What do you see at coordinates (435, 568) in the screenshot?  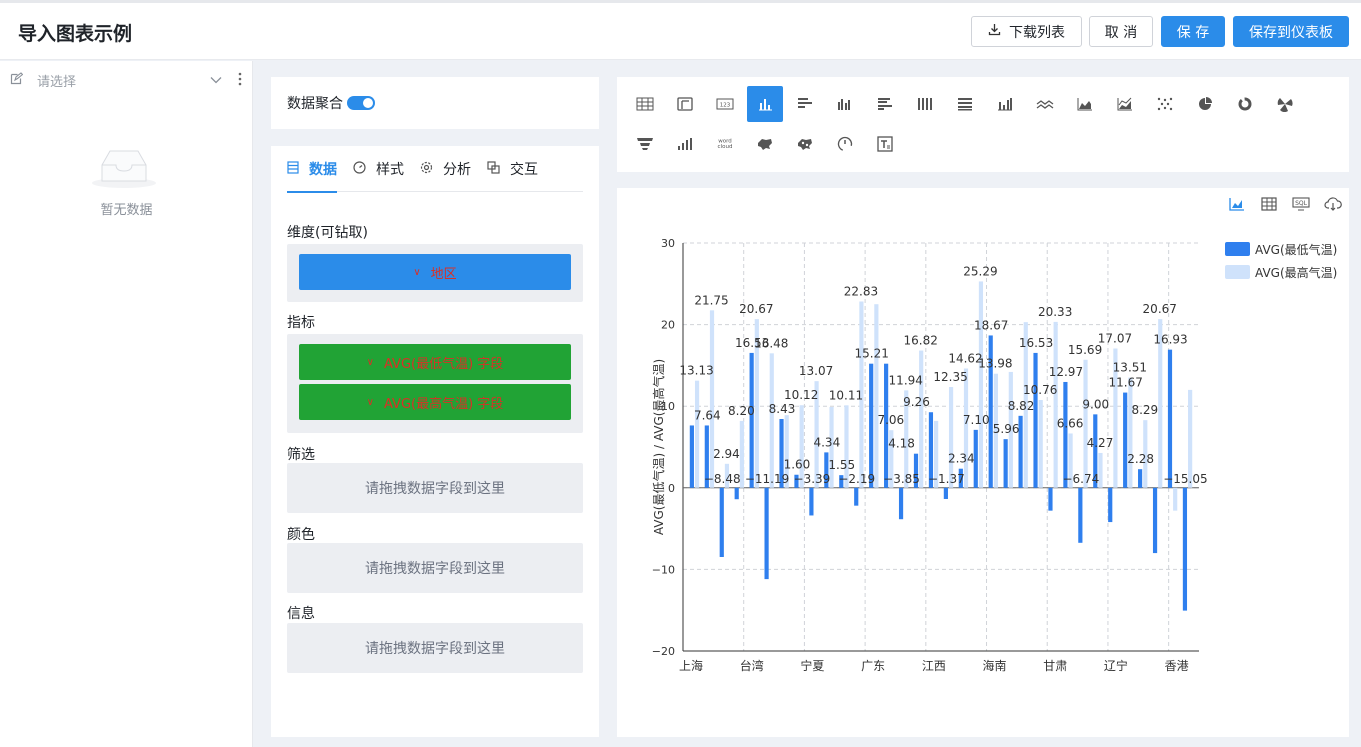 I see `color-dropzone: 请拖拽数据字段到这里` at bounding box center [435, 568].